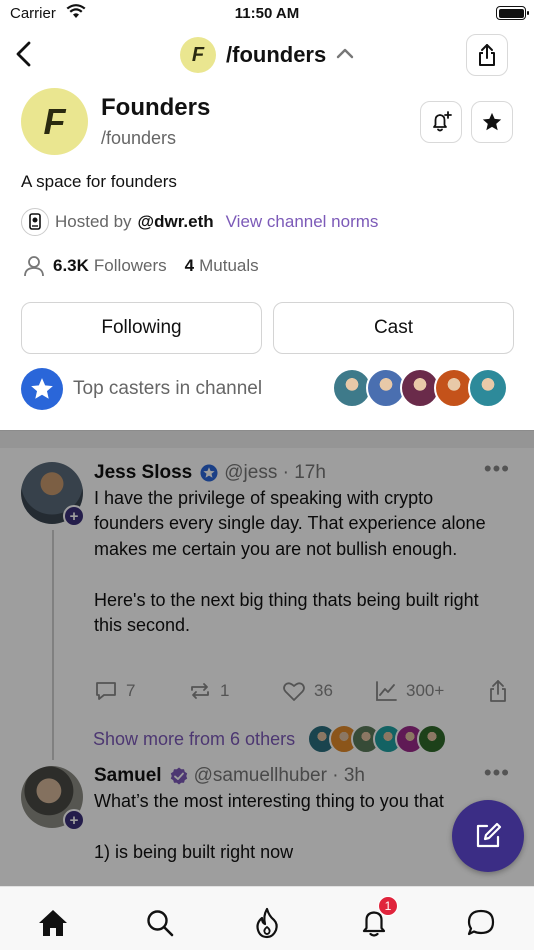 The width and height of the screenshot is (534, 950). What do you see at coordinates (377, 739) in the screenshot?
I see `show-more-avatars` at bounding box center [377, 739].